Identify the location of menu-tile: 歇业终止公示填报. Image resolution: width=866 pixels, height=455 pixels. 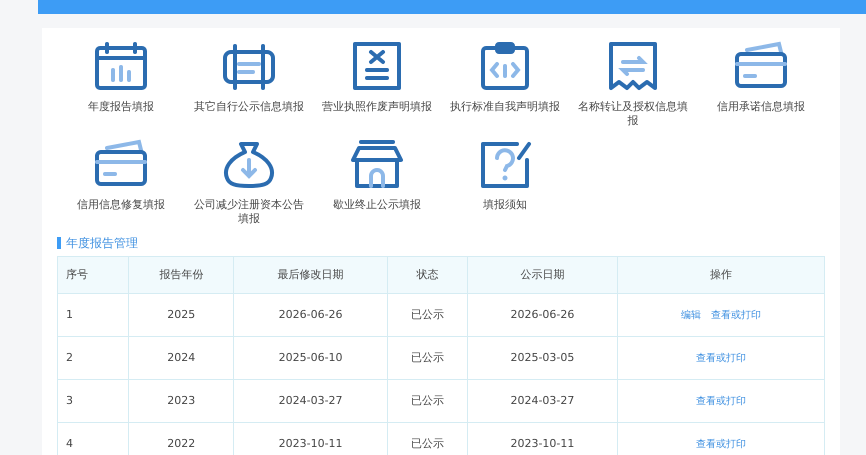
(377, 182).